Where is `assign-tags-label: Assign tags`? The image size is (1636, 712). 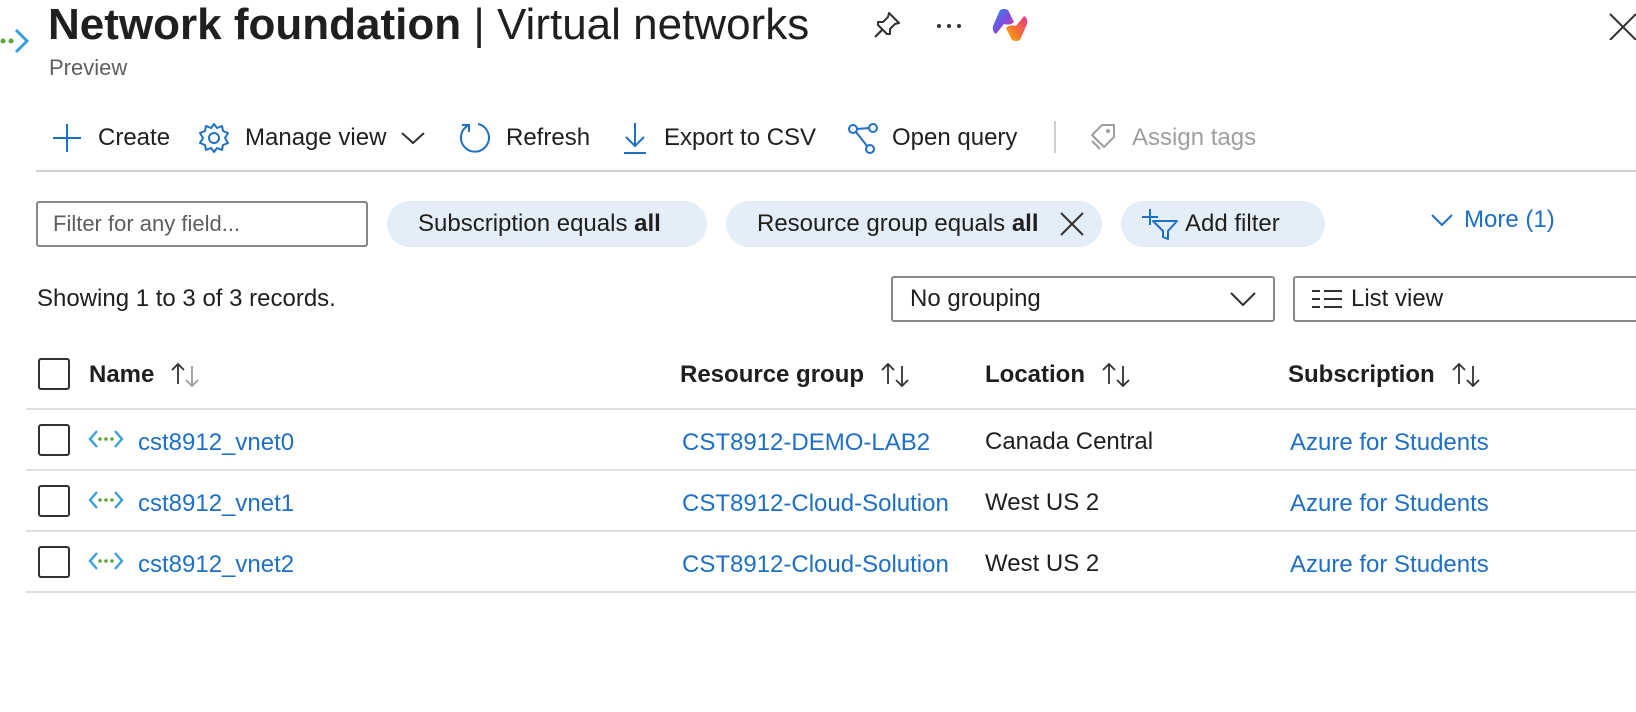
assign-tags-label: Assign tags is located at coordinates (1194, 137).